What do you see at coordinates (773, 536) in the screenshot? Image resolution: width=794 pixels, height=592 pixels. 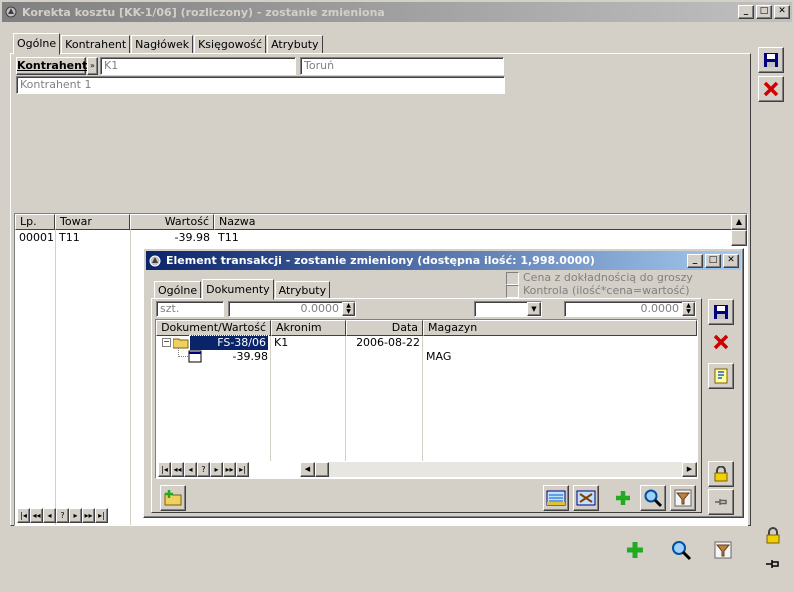 I see `lock-button` at bounding box center [773, 536].